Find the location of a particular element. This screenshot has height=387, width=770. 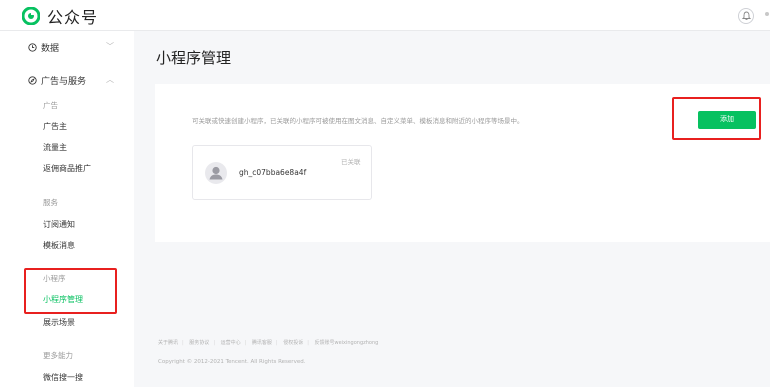

page-title: 小程序管理 is located at coordinates (194, 58).